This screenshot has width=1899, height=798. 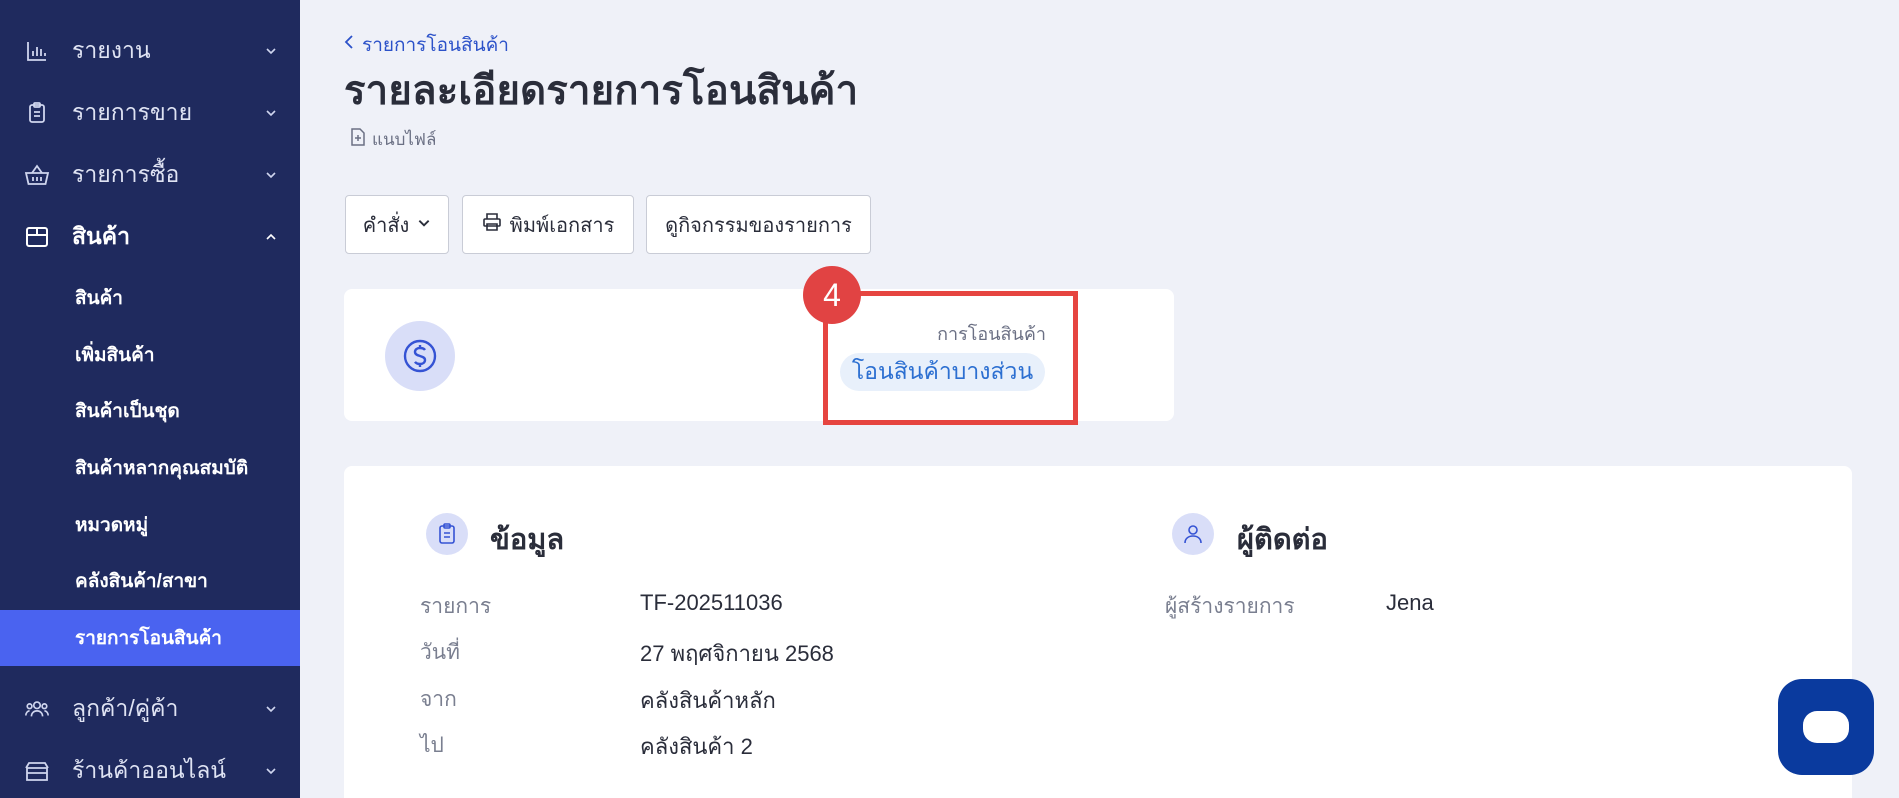 I want to click on view-activity-button: ดูกิจกรรมของรายการ, so click(x=758, y=224).